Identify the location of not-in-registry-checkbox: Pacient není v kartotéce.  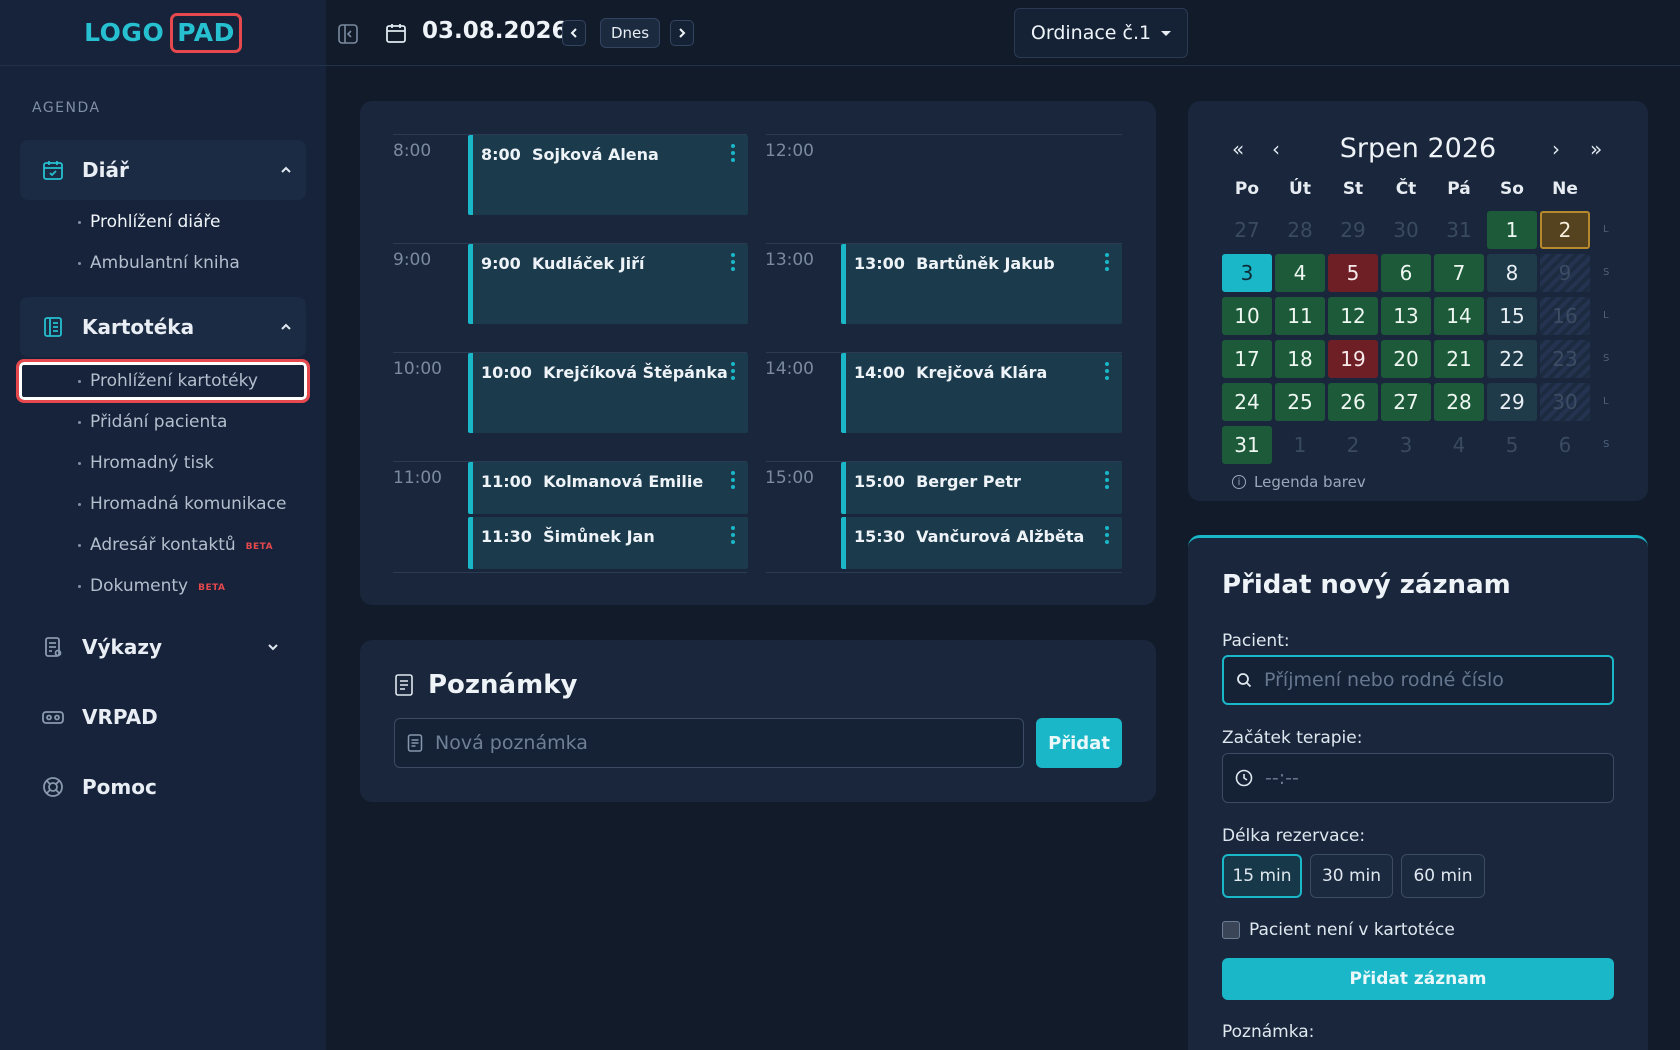
(1338, 930).